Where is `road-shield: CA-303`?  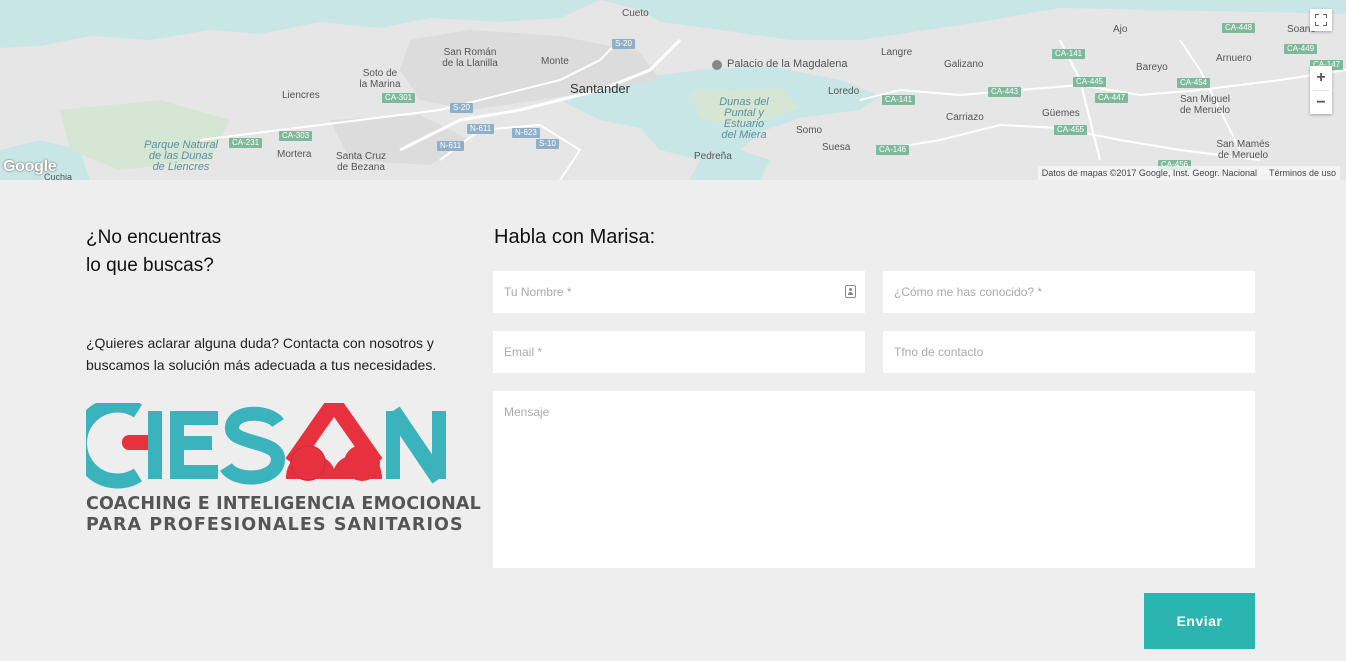 road-shield: CA-303 is located at coordinates (296, 136).